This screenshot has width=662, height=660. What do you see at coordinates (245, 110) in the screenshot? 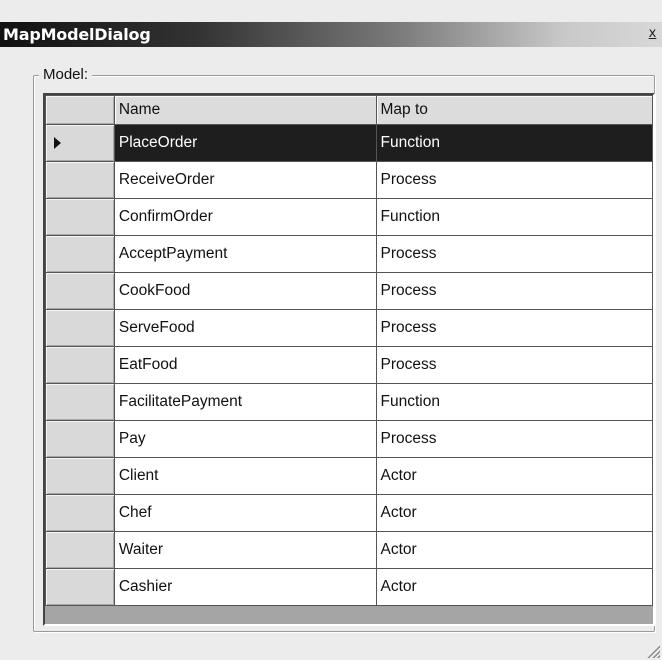
I see `column-header-name: Name` at bounding box center [245, 110].